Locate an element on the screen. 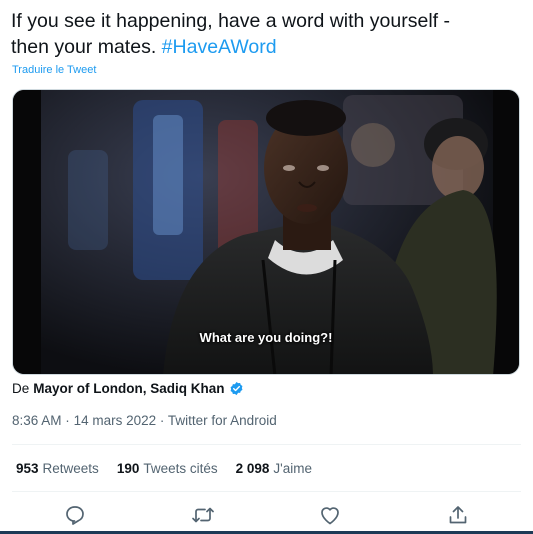 The width and height of the screenshot is (533, 534). tweet-time: 8:36 AM is located at coordinates (37, 420).